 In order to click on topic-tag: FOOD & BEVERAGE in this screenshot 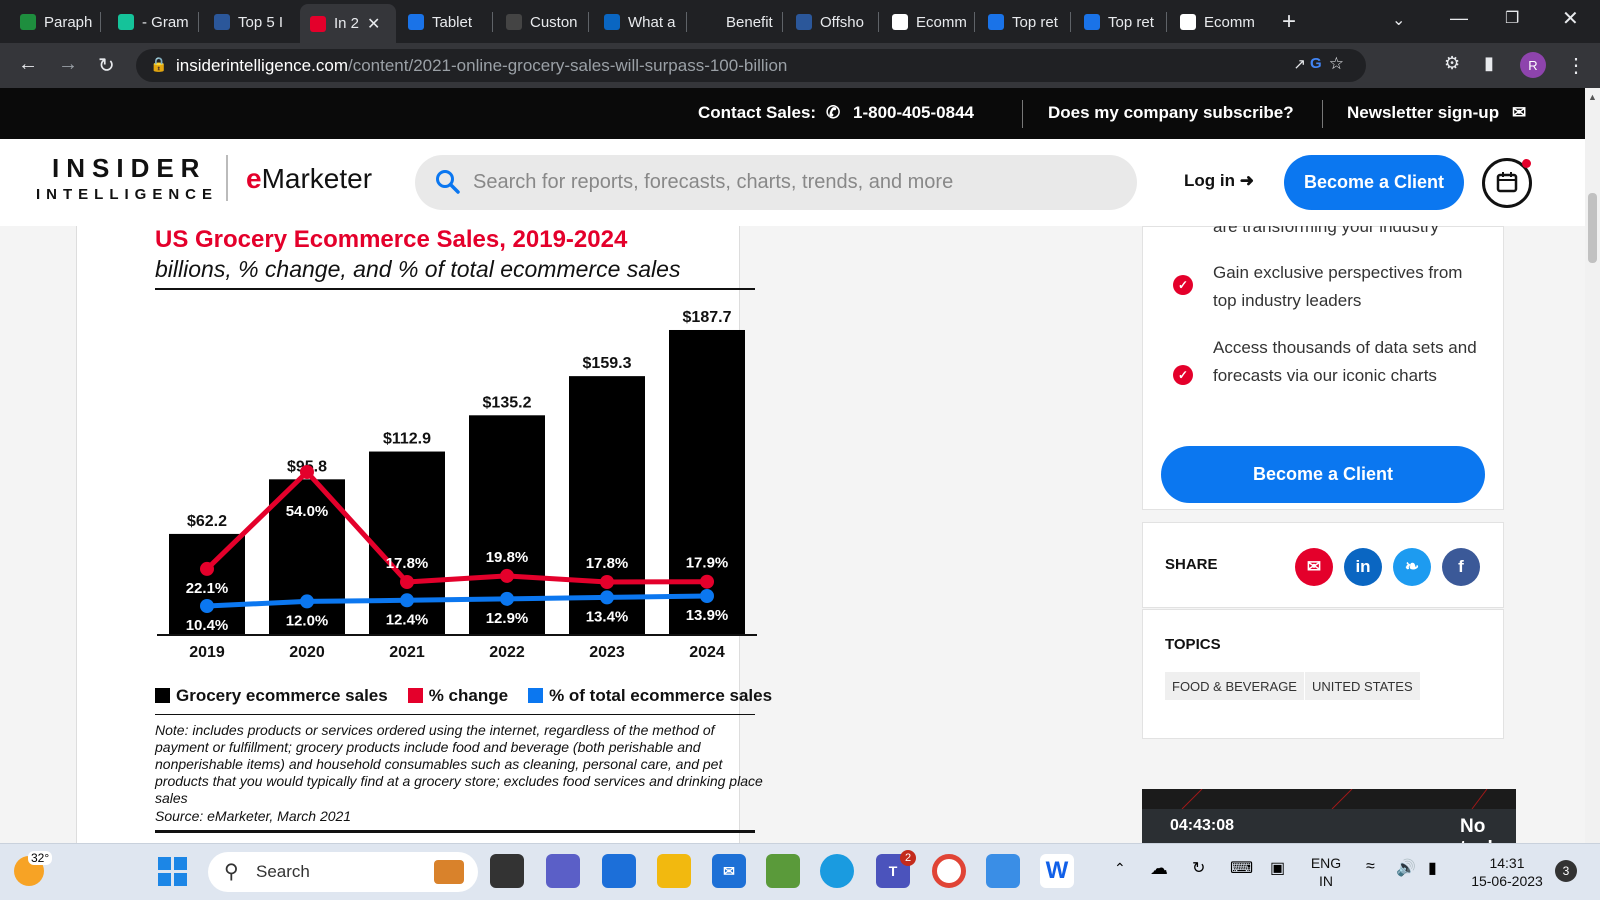, I will do `click(1234, 686)`.